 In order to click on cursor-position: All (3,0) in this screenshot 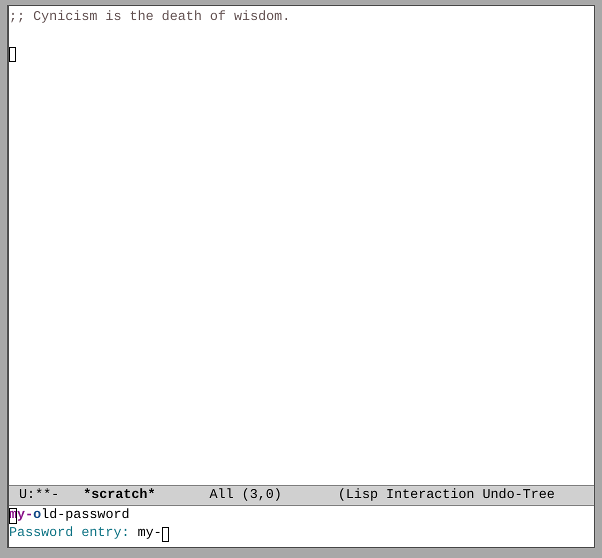, I will do `click(246, 495)`.